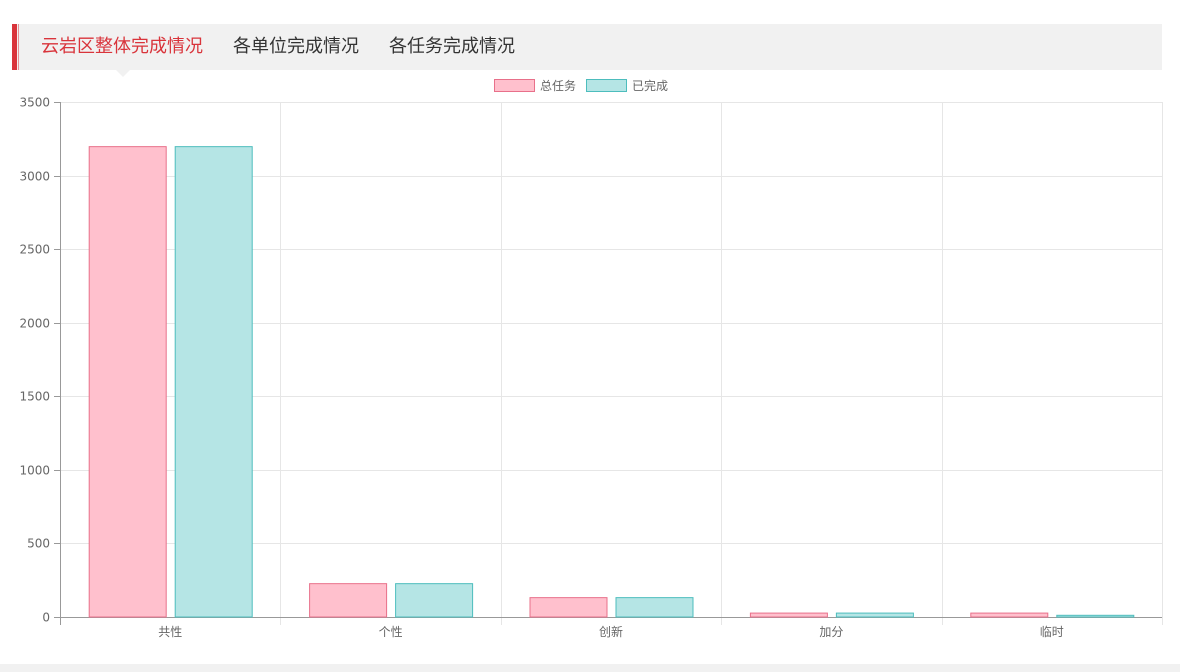  What do you see at coordinates (590, 668) in the screenshot?
I see `bottom-strip` at bounding box center [590, 668].